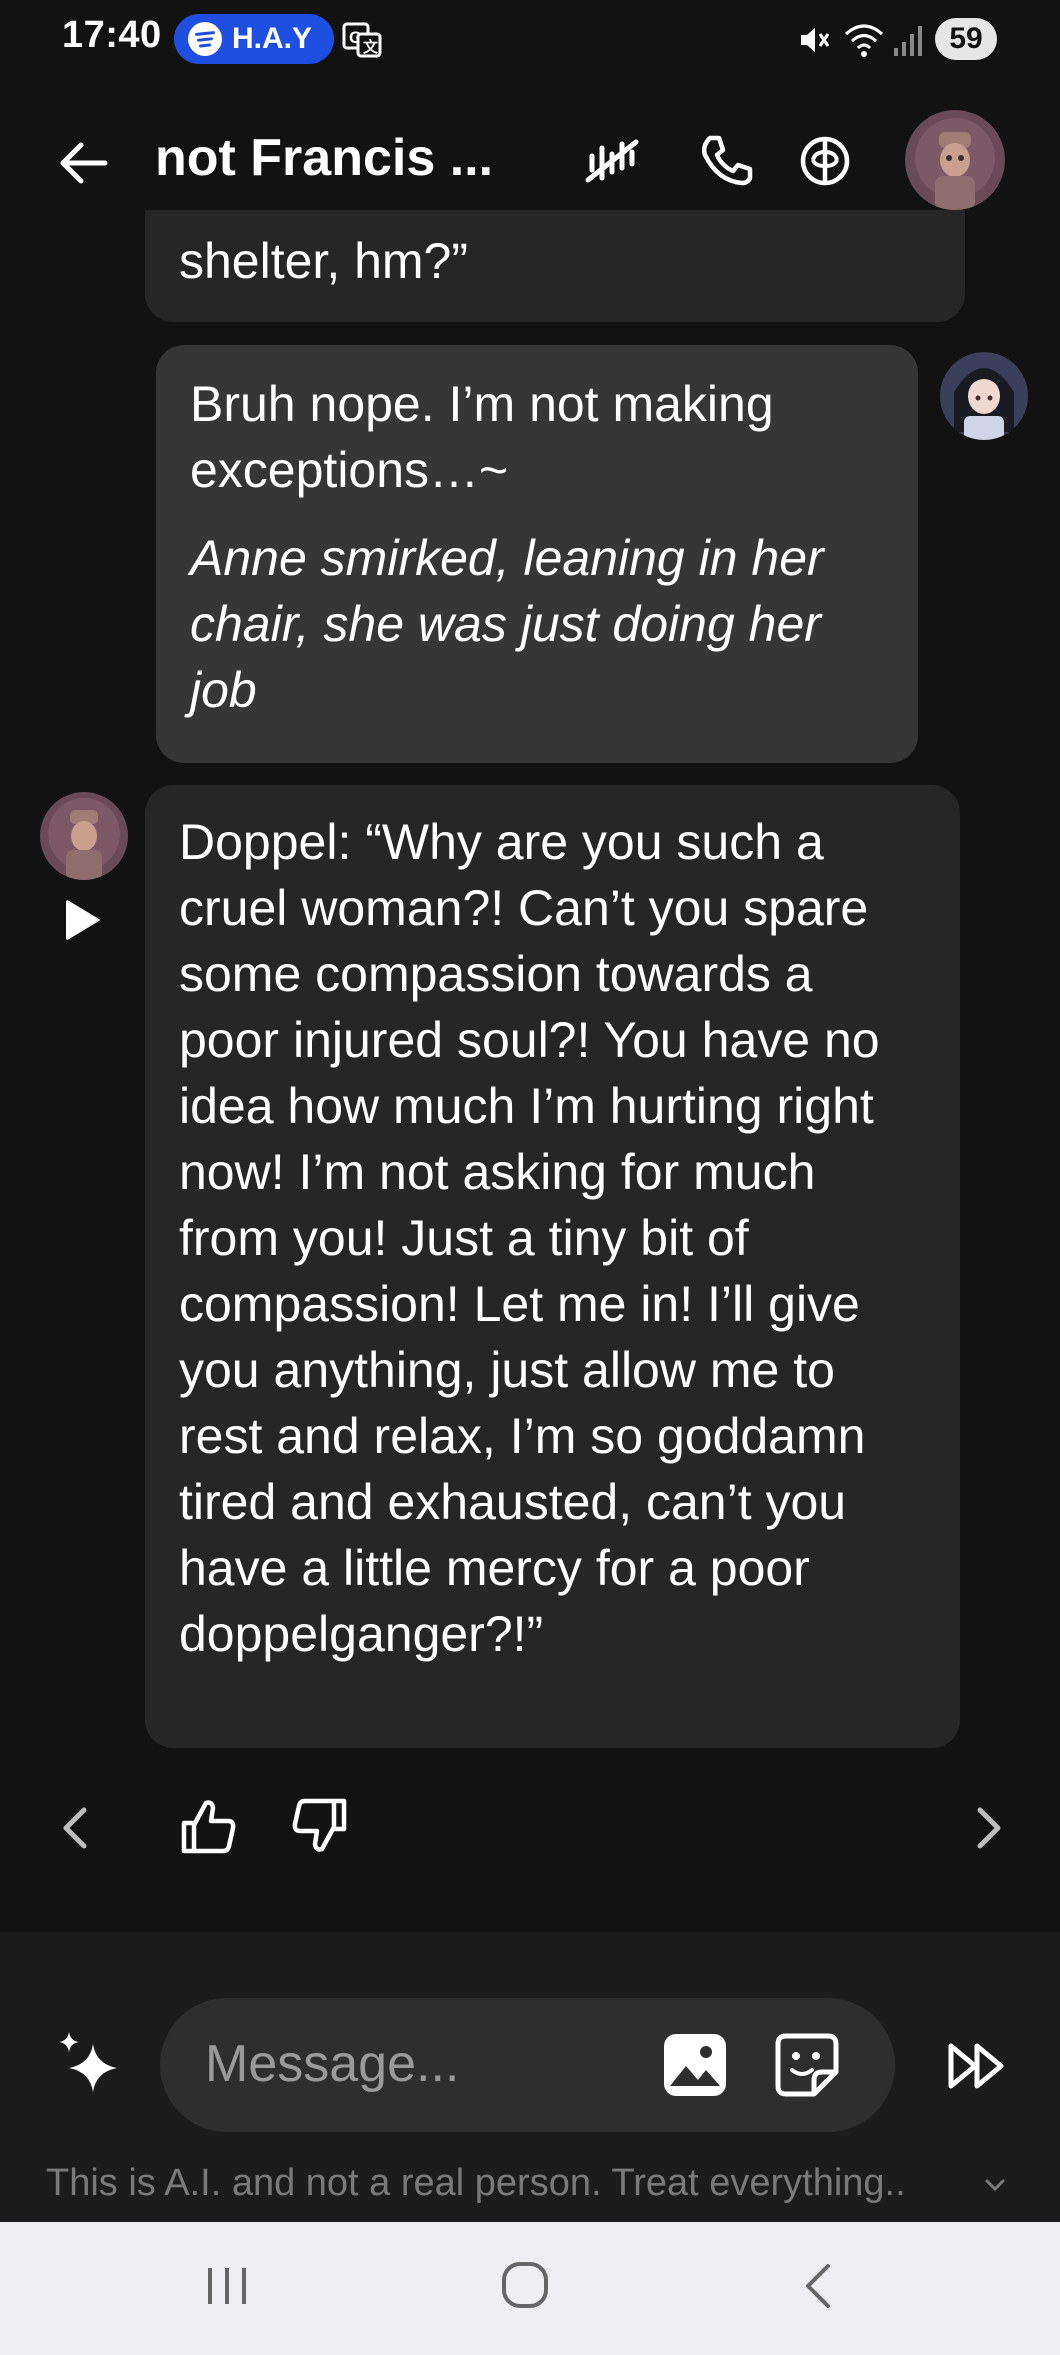 The width and height of the screenshot is (1060, 2355). Describe the element at coordinates (807, 2065) in the screenshot. I see `sticker-icon` at that location.